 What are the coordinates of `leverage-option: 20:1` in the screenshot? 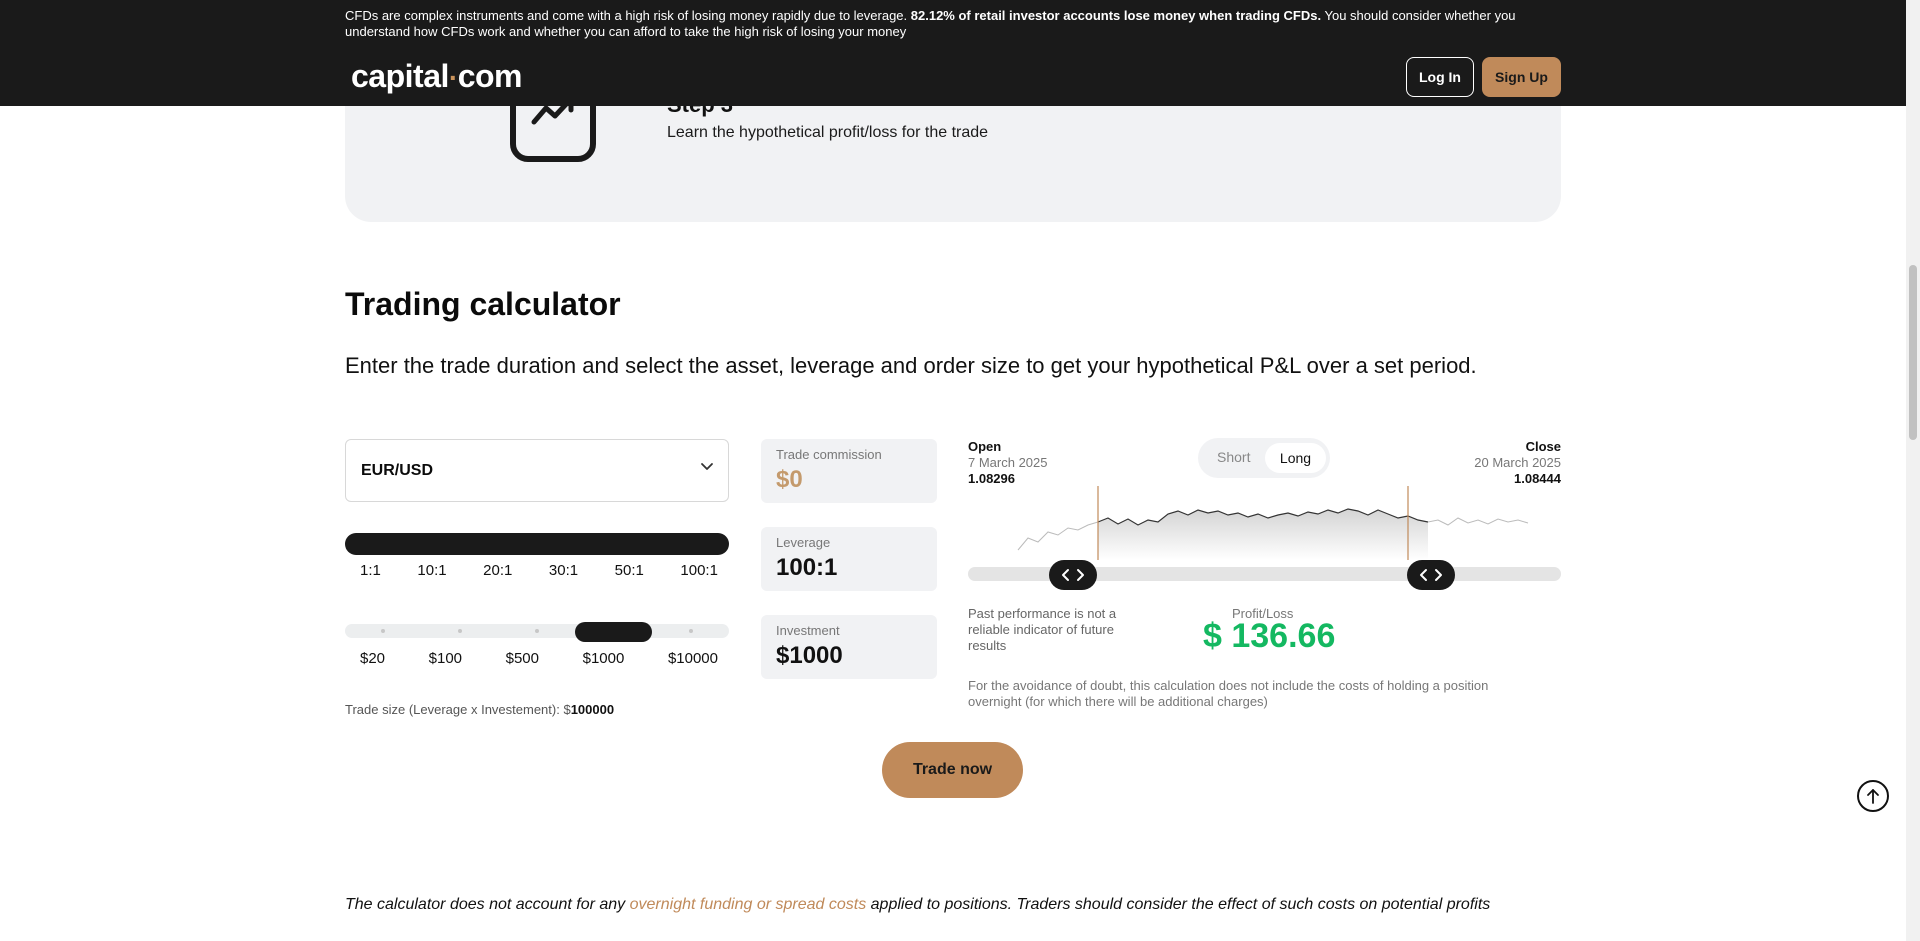 It's located at (497, 570).